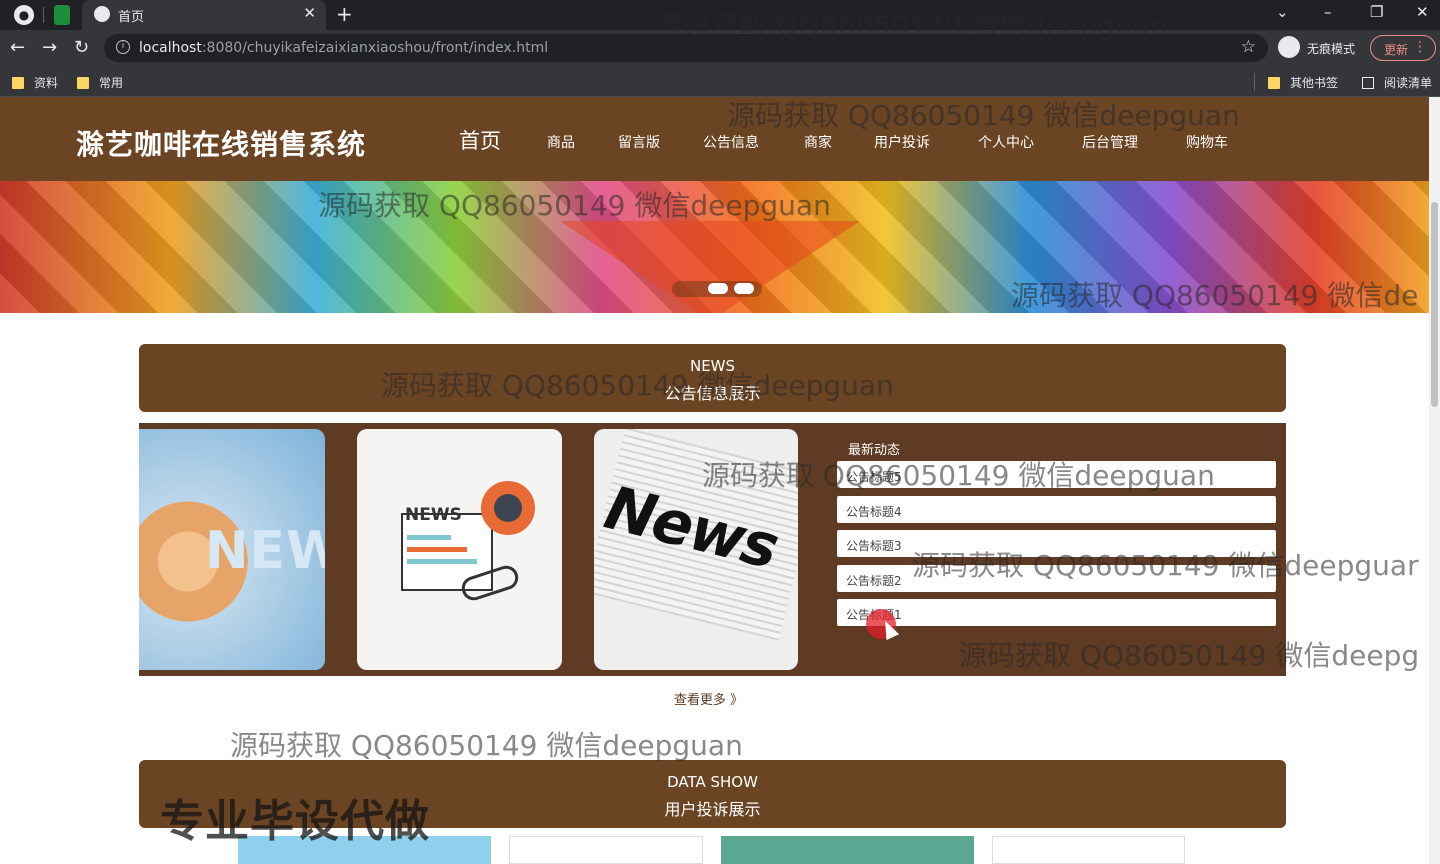  What do you see at coordinates (1420, 47) in the screenshot?
I see `more-menu-icon: ⋮` at bounding box center [1420, 47].